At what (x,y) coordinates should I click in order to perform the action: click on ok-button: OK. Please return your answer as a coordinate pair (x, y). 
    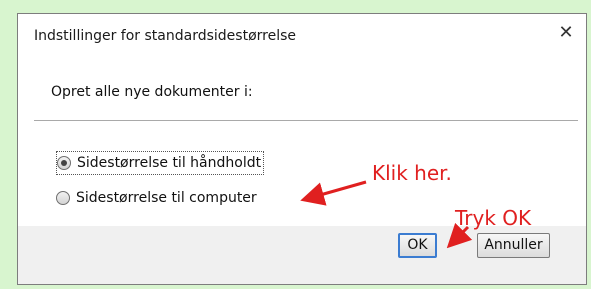
    Looking at the image, I should click on (417, 245).